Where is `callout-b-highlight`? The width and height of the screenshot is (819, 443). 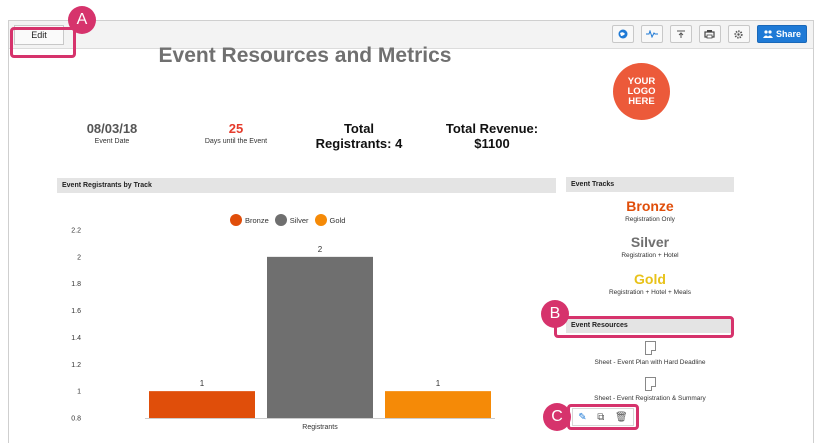 callout-b-highlight is located at coordinates (644, 327).